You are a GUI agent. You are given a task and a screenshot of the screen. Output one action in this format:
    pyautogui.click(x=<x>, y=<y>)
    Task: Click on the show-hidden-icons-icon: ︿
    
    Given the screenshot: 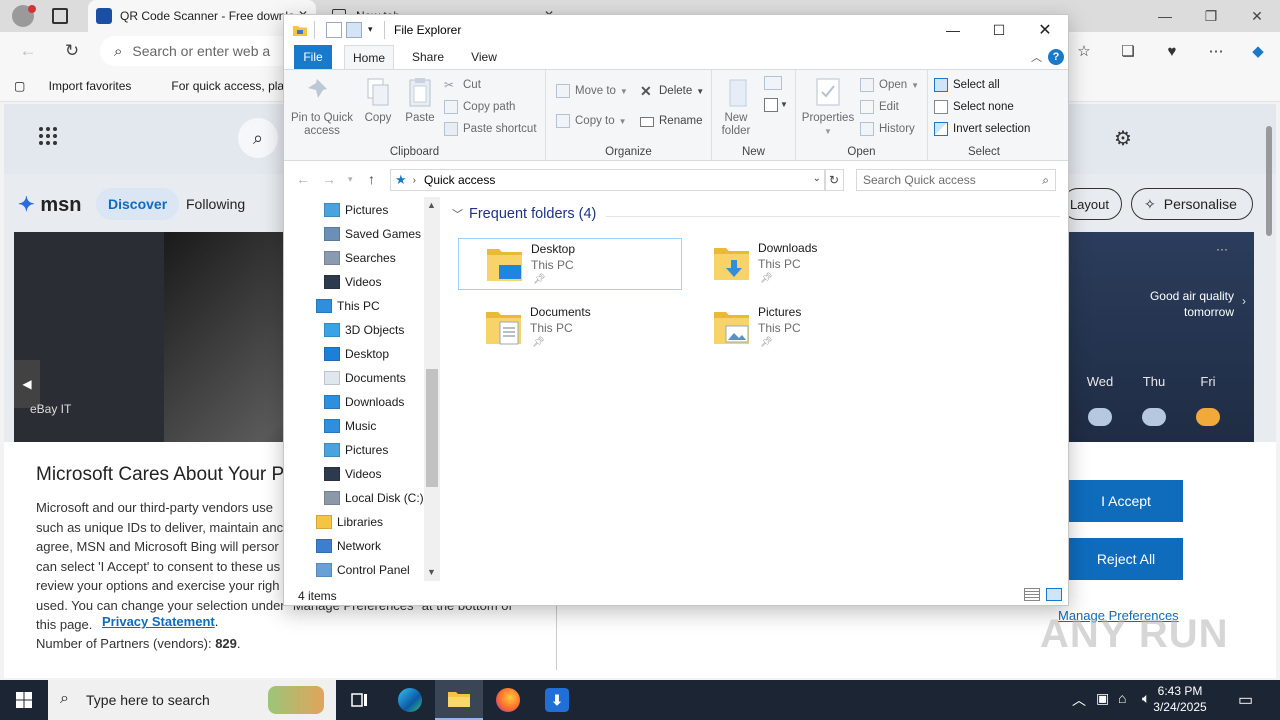 What is the action you would take?
    pyautogui.click(x=1079, y=700)
    